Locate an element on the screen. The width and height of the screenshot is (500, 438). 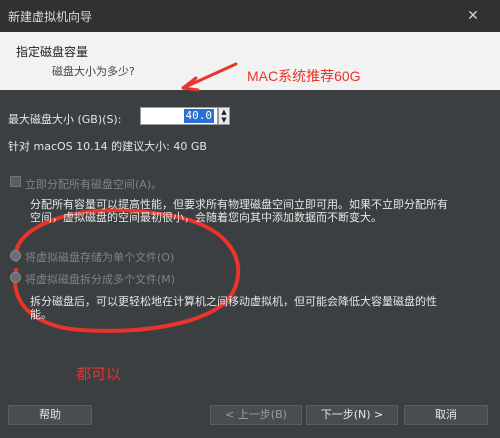
allocate-description-line2: 空间，虚拟磁盘的空间最初很小，会随着您向其中添加数据而不断变大。 is located at coordinates (206, 217).